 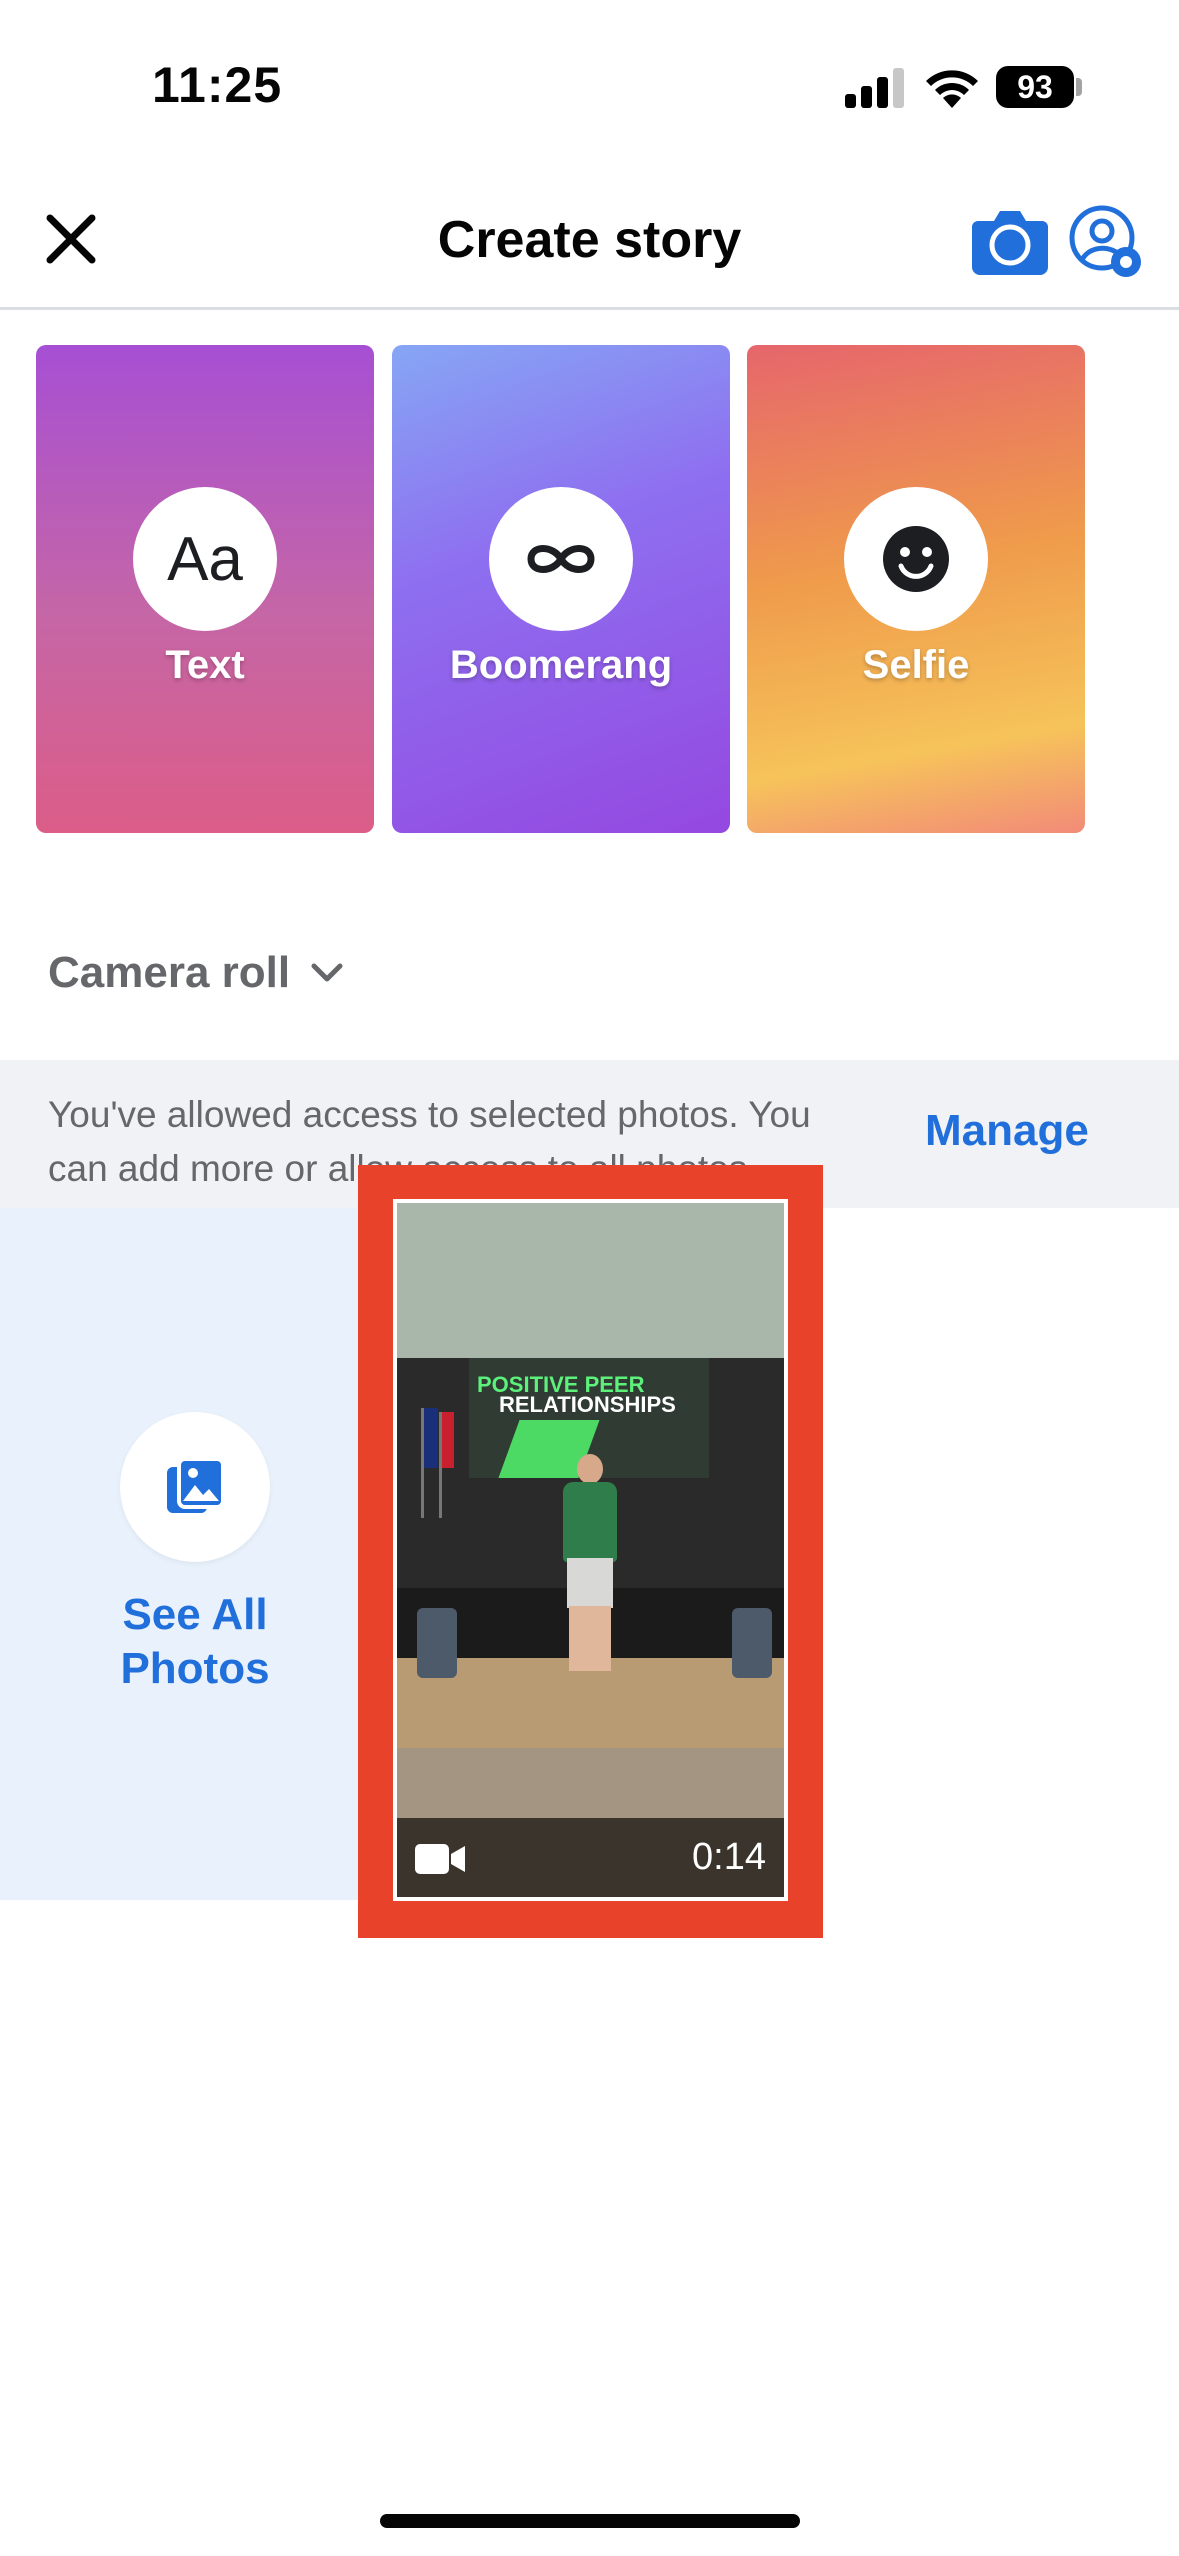 What do you see at coordinates (1010, 243) in the screenshot?
I see `camera-icon` at bounding box center [1010, 243].